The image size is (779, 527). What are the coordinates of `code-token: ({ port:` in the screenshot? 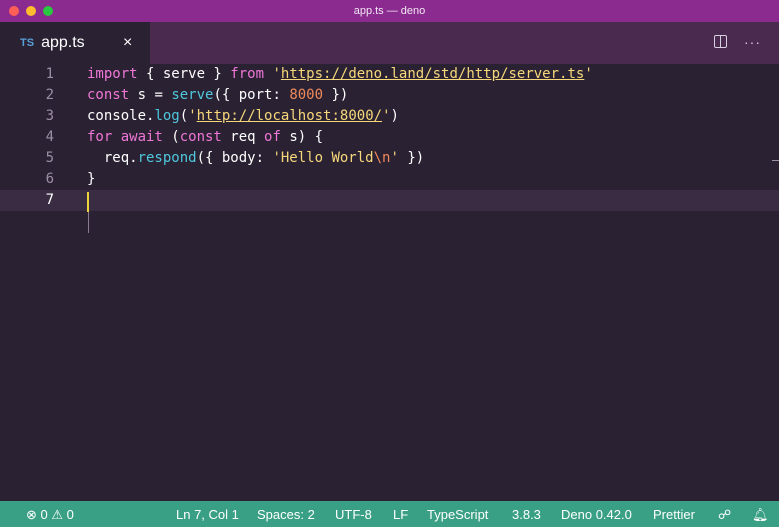 It's located at (251, 95).